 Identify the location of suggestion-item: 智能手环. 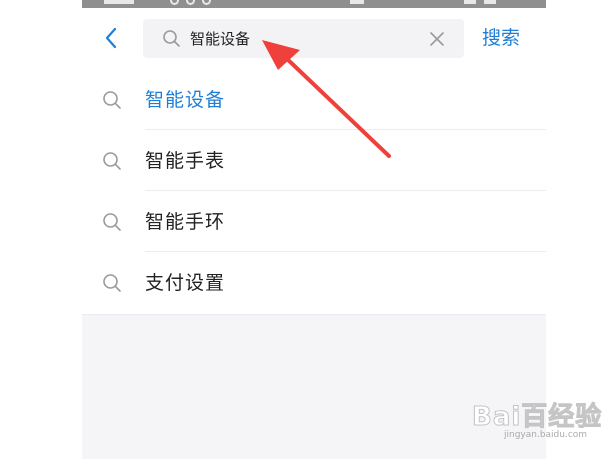
(314, 221).